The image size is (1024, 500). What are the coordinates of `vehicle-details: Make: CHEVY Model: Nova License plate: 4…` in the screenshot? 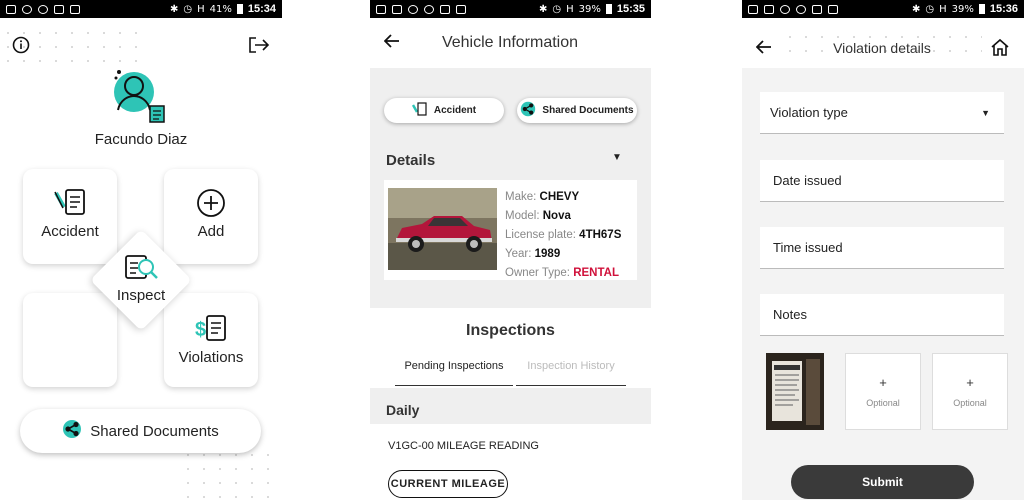 It's located at (563, 235).